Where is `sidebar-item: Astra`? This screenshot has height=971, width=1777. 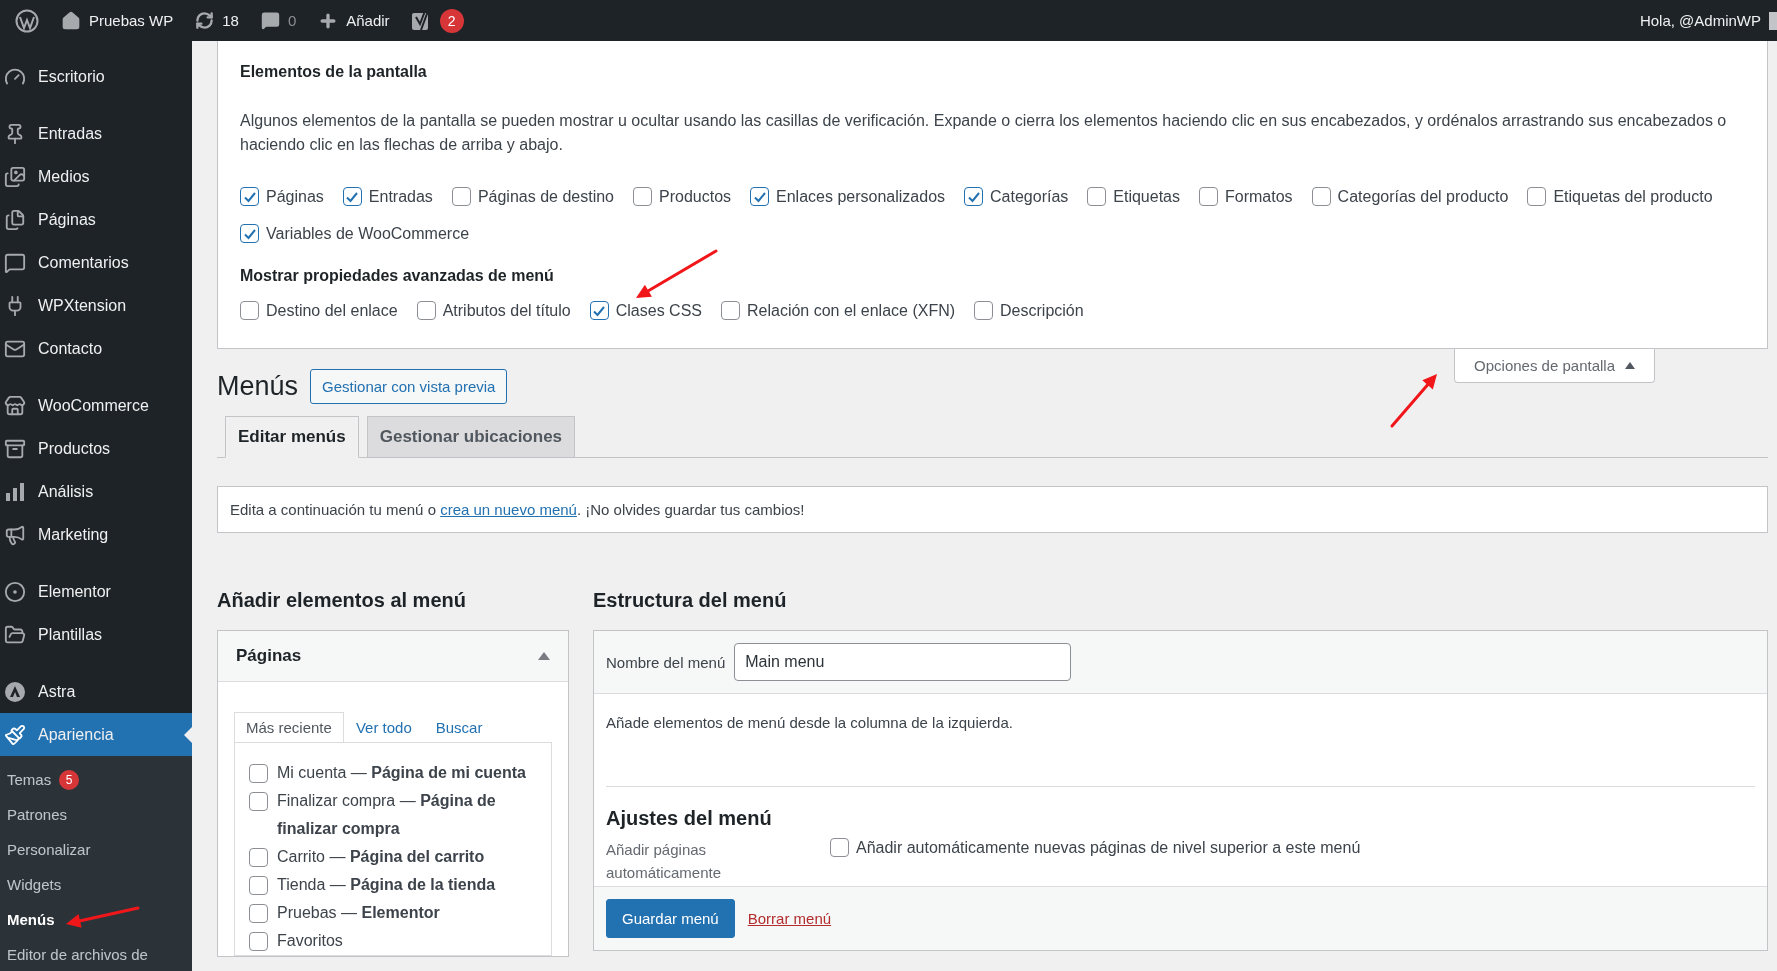 sidebar-item: Astra is located at coordinates (96, 691).